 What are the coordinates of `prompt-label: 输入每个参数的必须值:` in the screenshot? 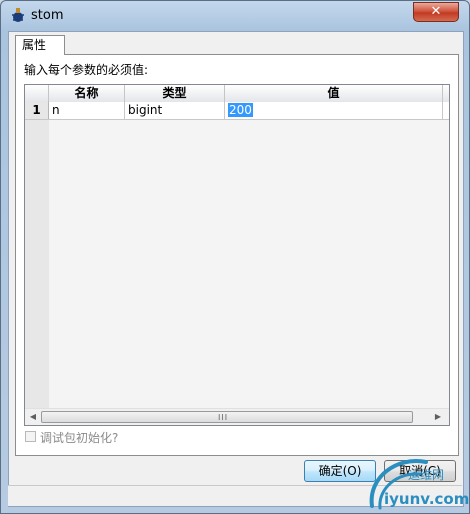 It's located at (86, 70).